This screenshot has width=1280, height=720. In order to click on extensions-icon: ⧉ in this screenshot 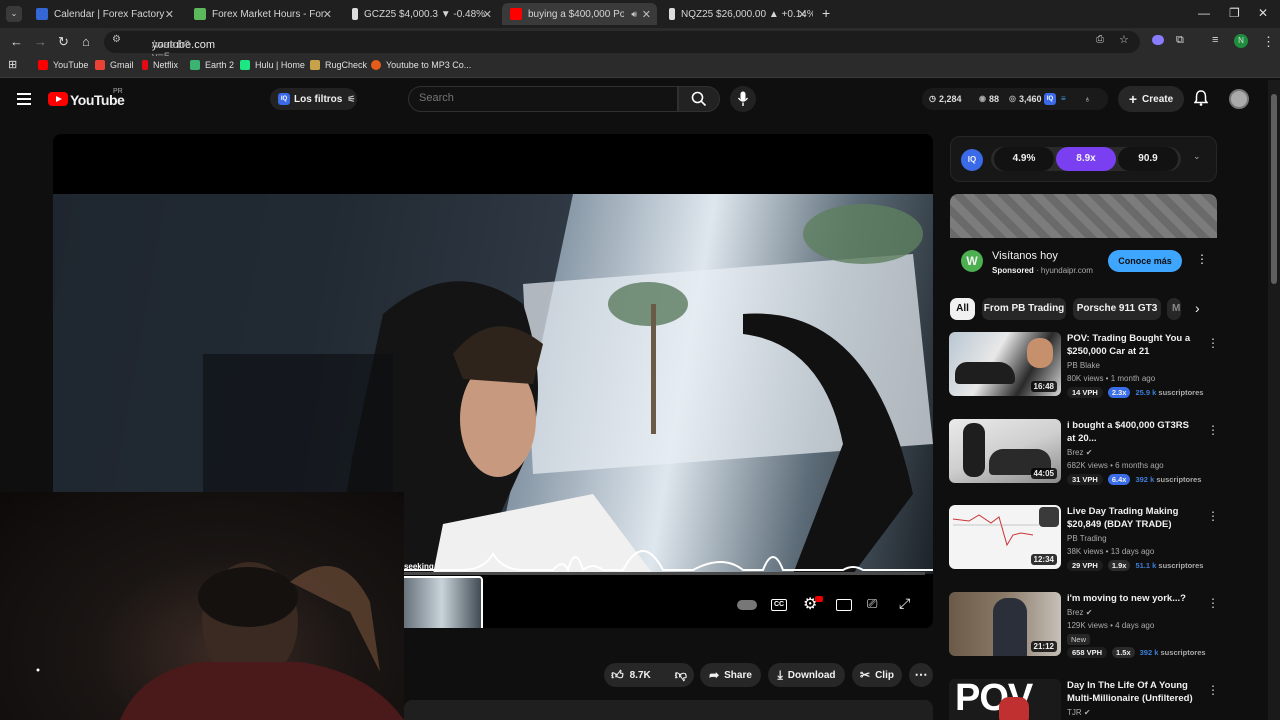, I will do `click(1180, 40)`.